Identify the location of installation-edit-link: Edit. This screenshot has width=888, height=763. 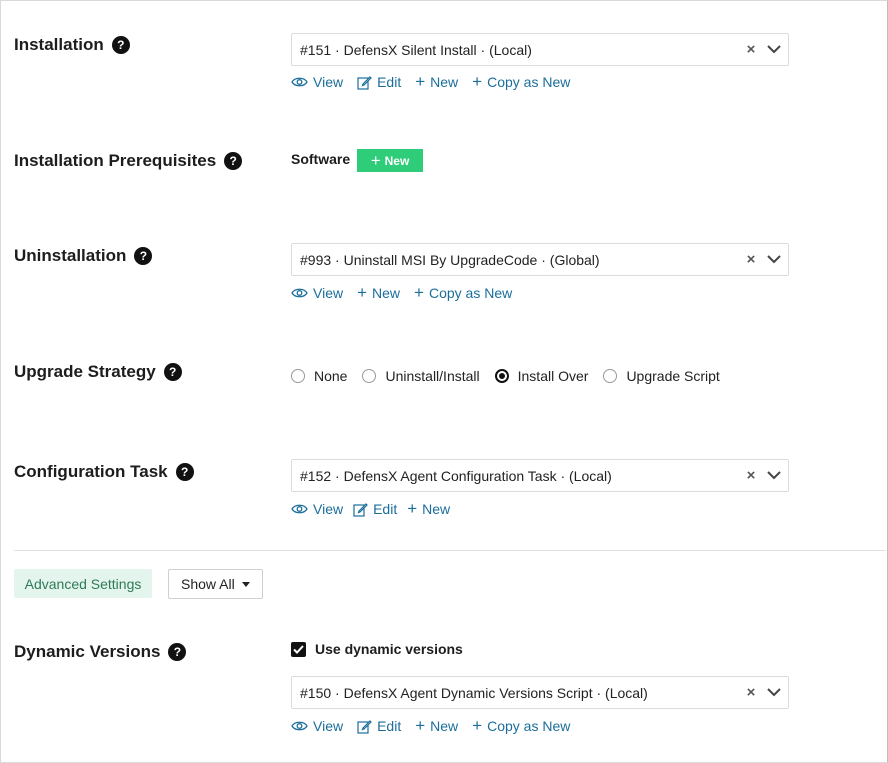
(379, 82).